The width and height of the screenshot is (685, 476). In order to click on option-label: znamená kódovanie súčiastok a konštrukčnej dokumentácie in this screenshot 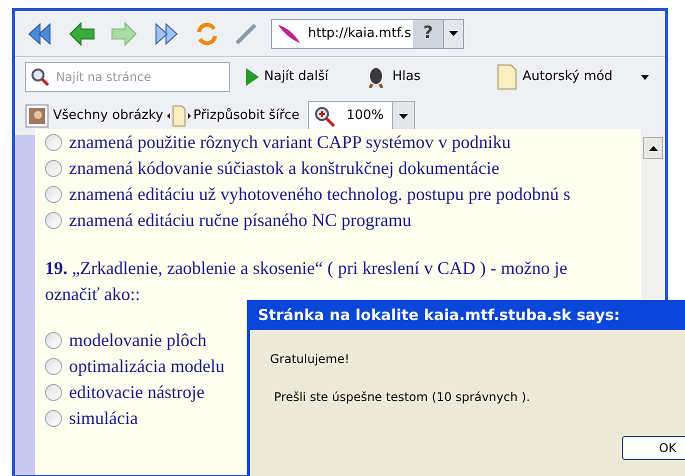, I will do `click(284, 168)`.